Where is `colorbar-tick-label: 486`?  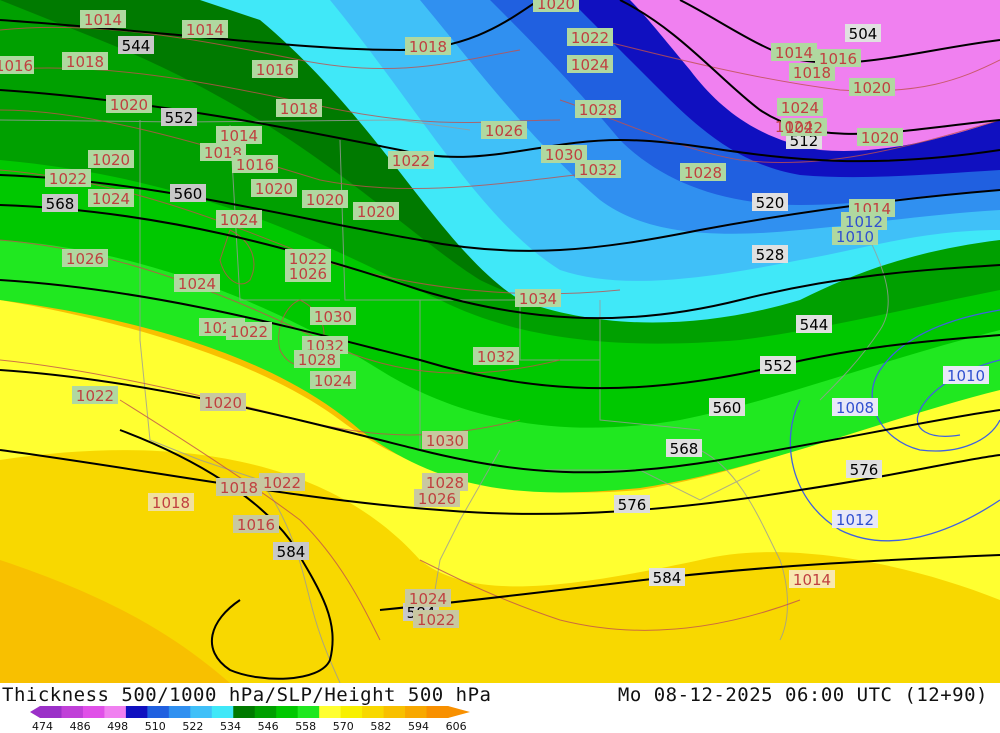
colorbar-tick-label: 486 is located at coordinates (80, 726).